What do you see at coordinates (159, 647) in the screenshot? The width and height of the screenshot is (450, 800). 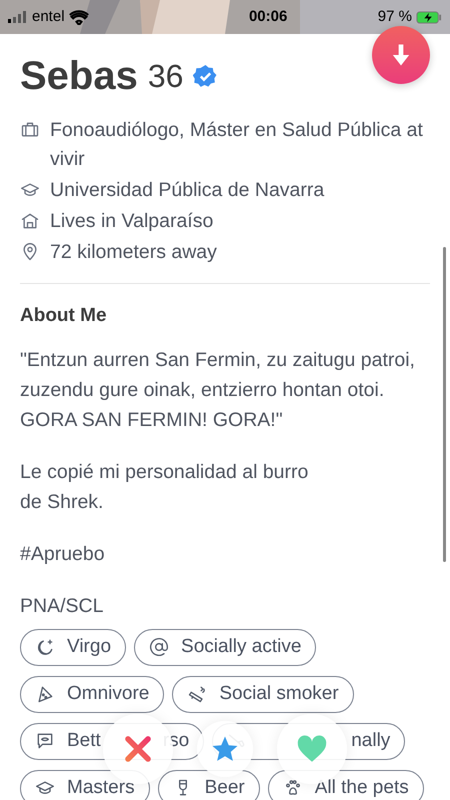 I see `at-sign-icon` at bounding box center [159, 647].